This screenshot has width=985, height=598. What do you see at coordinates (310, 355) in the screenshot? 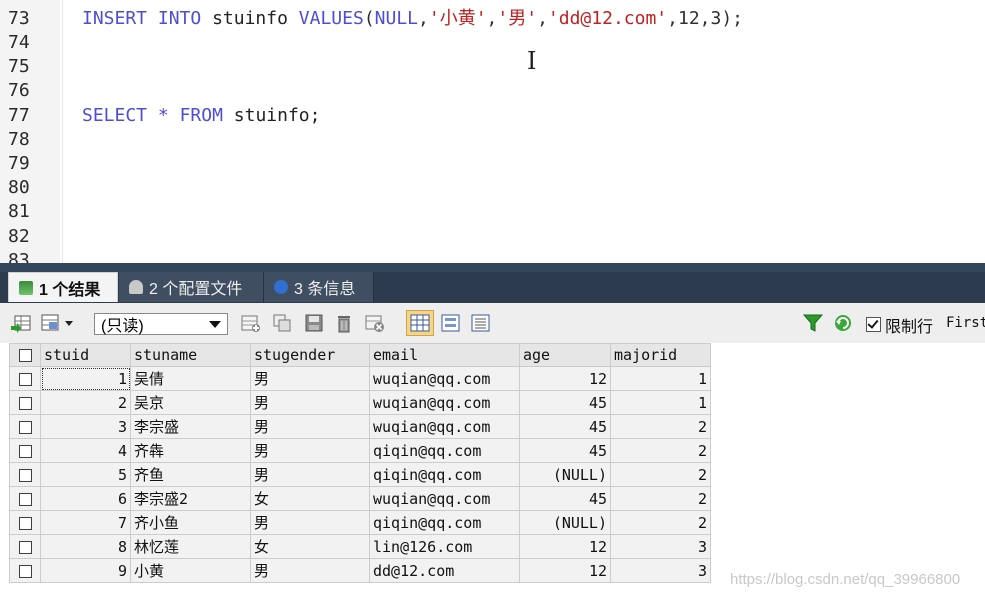
I see `column-header: stugender` at bounding box center [310, 355].